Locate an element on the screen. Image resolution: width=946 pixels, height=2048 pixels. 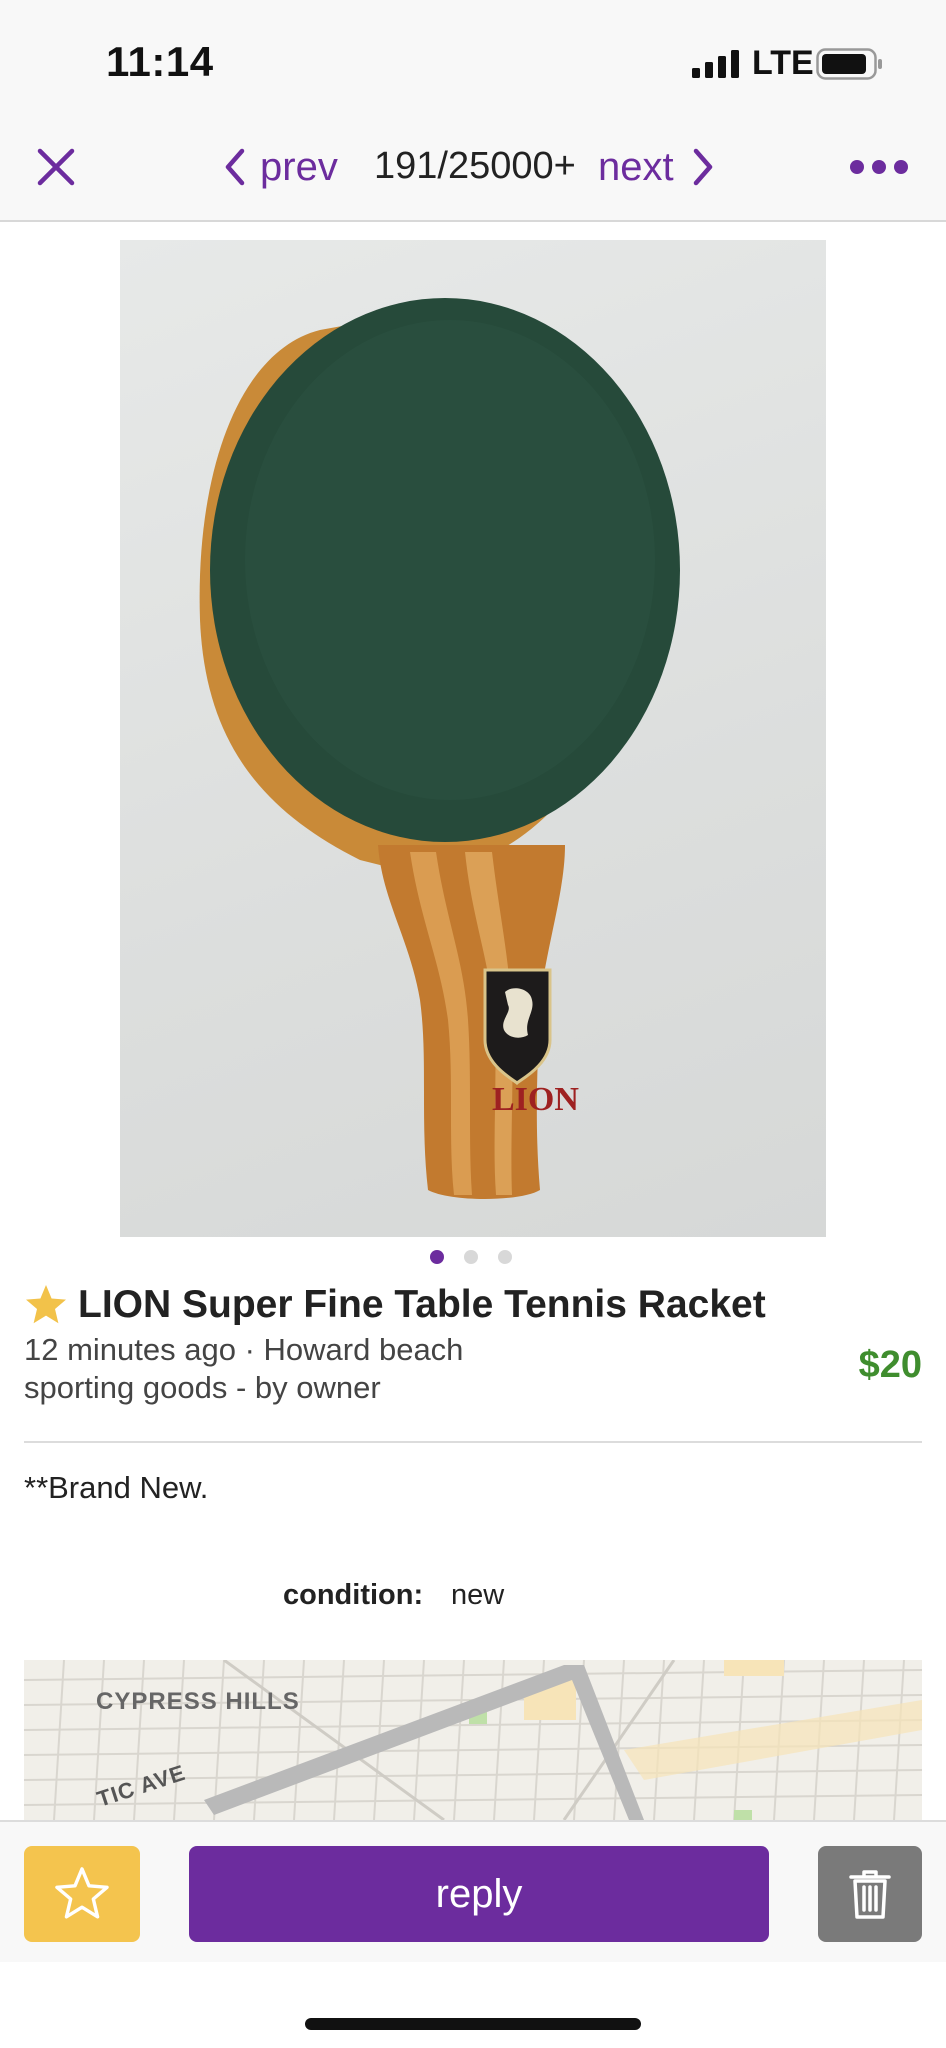
map-streets is located at coordinates (473, 1740).